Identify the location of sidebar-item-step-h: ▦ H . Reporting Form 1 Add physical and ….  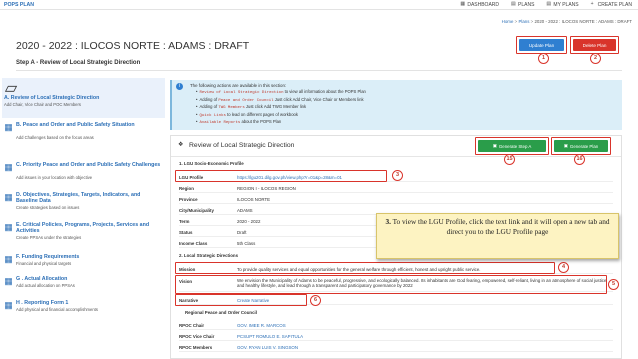
(83, 307).